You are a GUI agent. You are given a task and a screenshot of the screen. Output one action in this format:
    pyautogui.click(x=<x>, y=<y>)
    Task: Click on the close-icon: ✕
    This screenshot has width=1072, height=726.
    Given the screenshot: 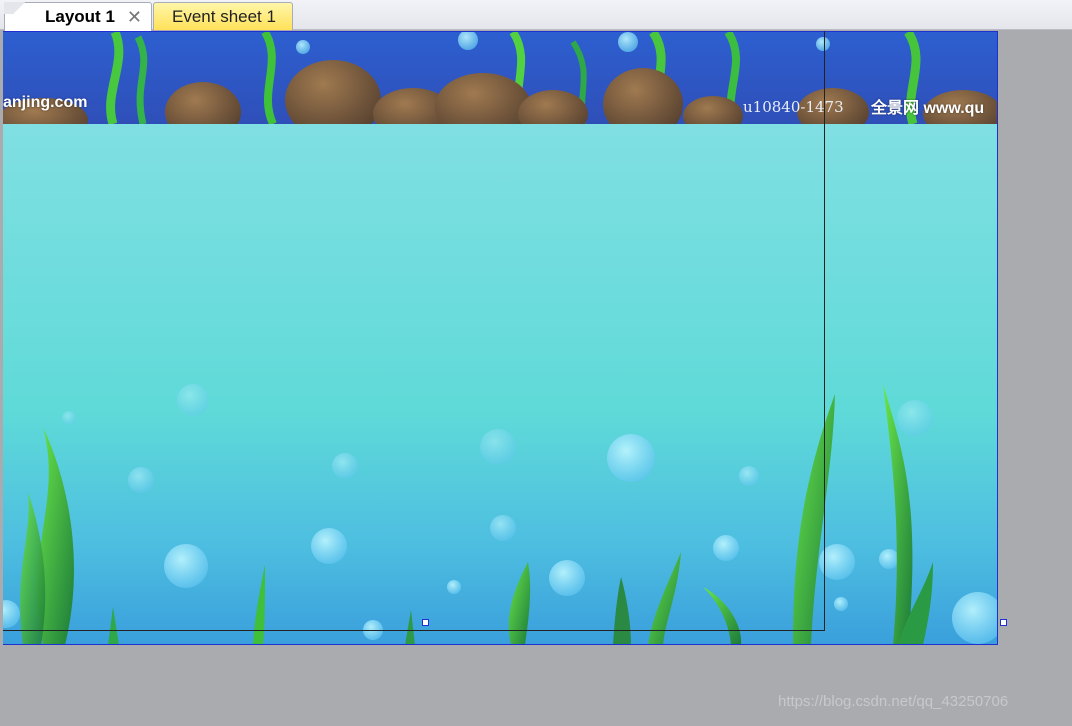 What is the action you would take?
    pyautogui.click(x=134, y=17)
    